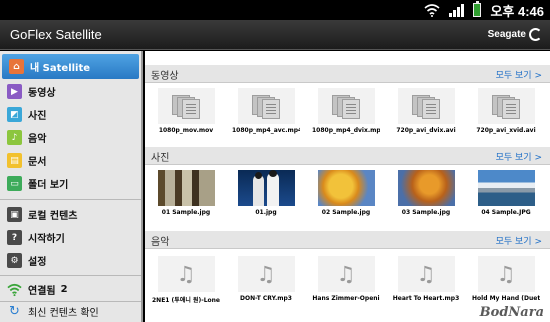  I want to click on file-name: 01 Sample.jpg, so click(186, 212).